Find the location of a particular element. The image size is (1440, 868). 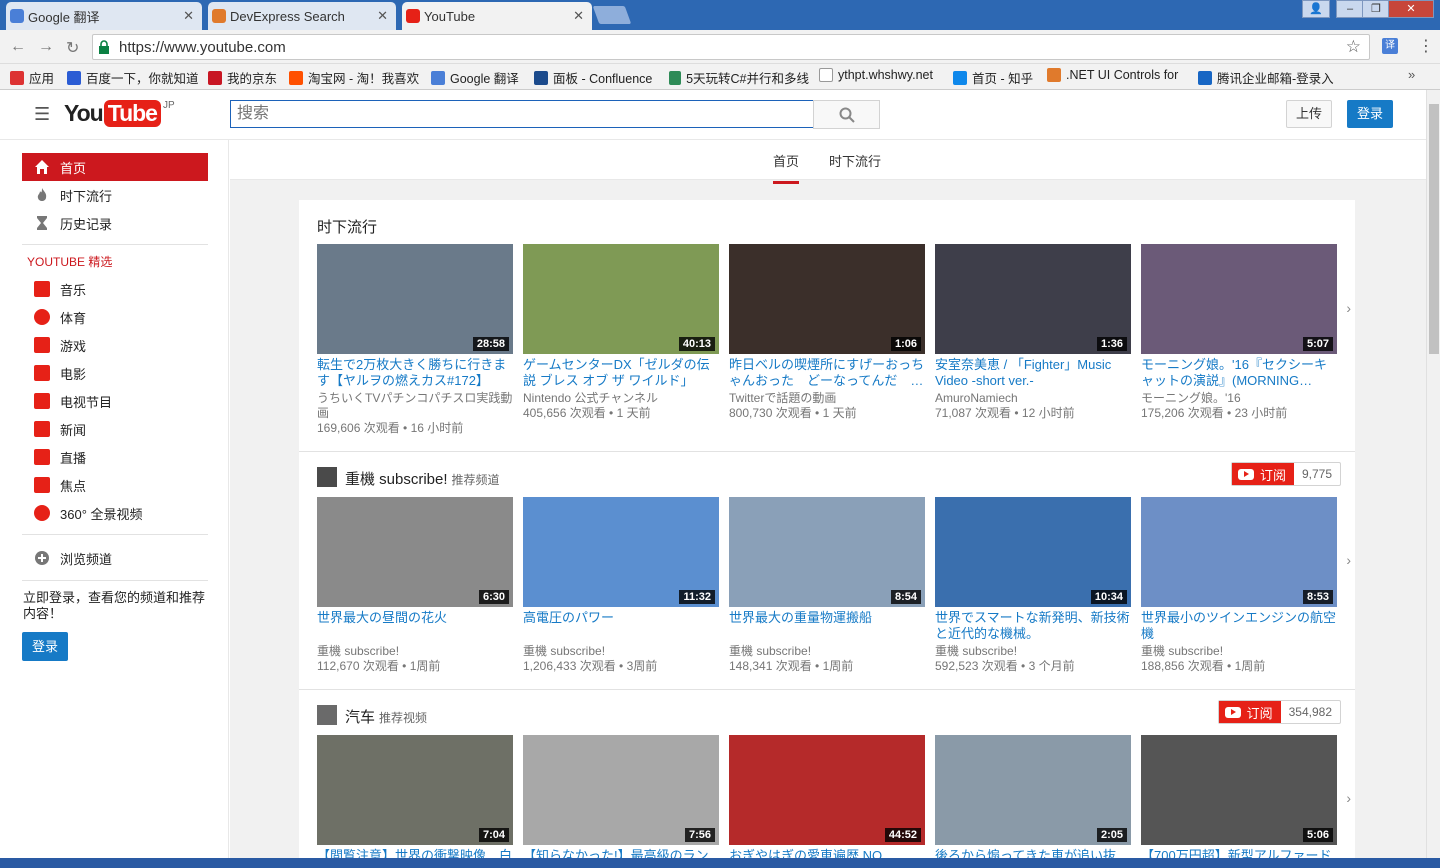

guide-item-news: 新闻 is located at coordinates (115, 429).